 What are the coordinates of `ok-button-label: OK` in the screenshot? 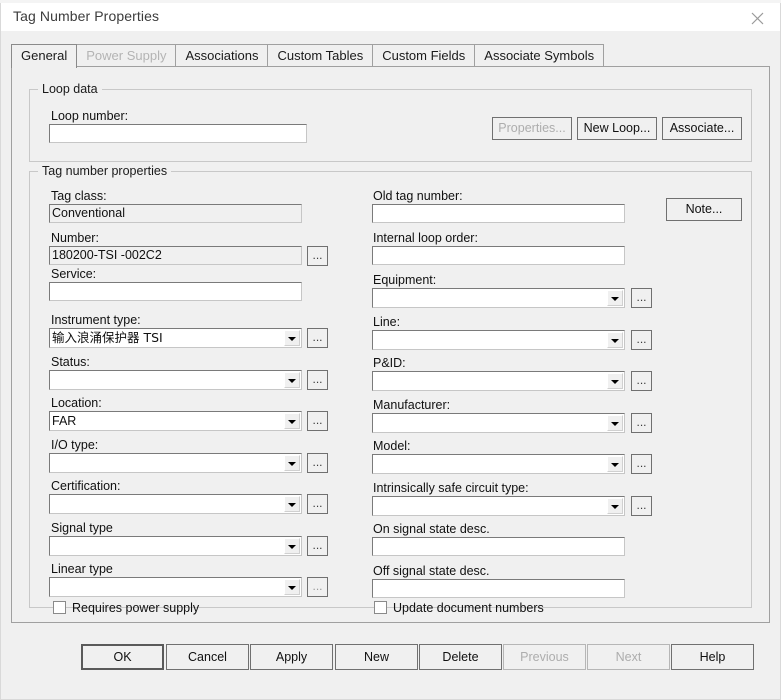 It's located at (122, 657).